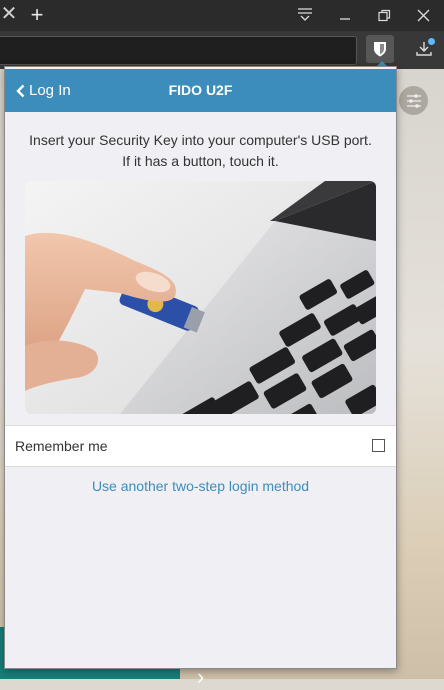 The image size is (444, 690). Describe the element at coordinates (61, 446) in the screenshot. I see `remember-me-label: Remember me` at that location.